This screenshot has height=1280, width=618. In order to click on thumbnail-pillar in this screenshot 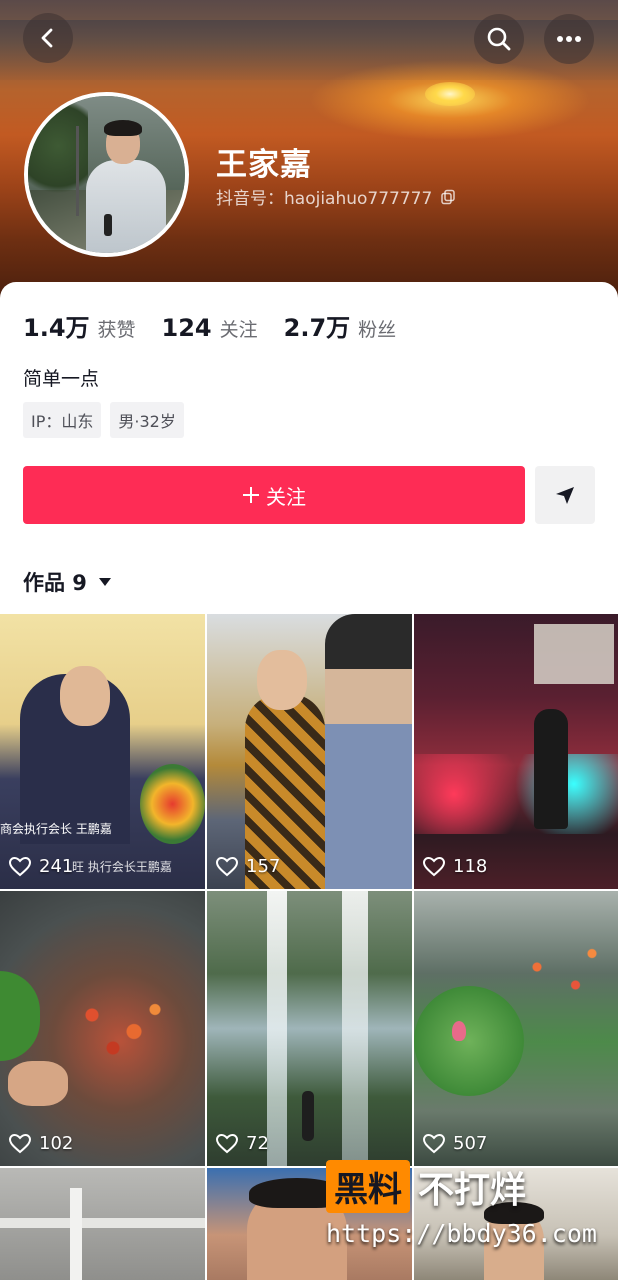, I will do `click(76, 1234)`.